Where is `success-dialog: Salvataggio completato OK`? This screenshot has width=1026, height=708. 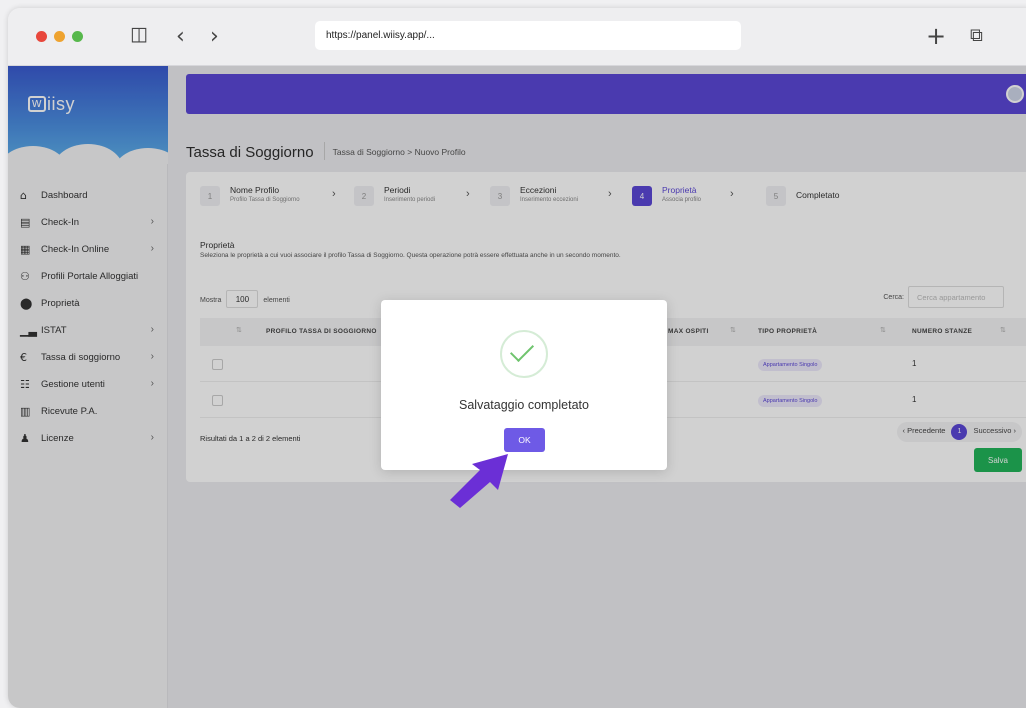
success-dialog: Salvataggio completato OK is located at coordinates (524, 385).